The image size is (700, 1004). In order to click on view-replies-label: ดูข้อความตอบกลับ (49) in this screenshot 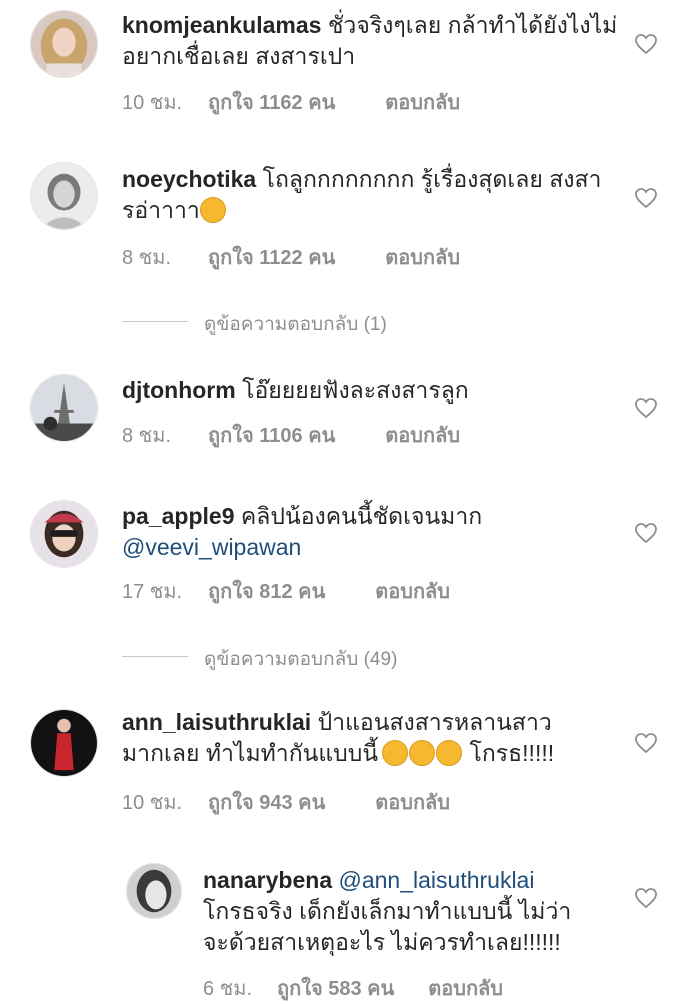, I will do `click(301, 659)`.